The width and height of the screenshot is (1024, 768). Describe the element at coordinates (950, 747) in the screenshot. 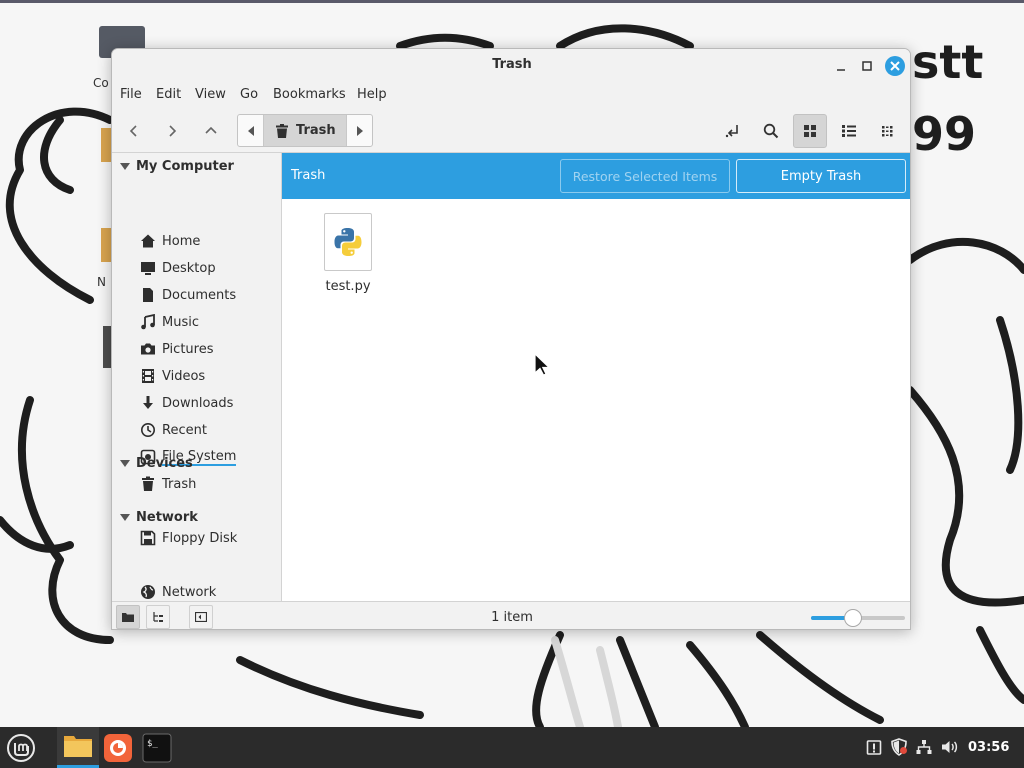

I see `volume-icon` at that location.